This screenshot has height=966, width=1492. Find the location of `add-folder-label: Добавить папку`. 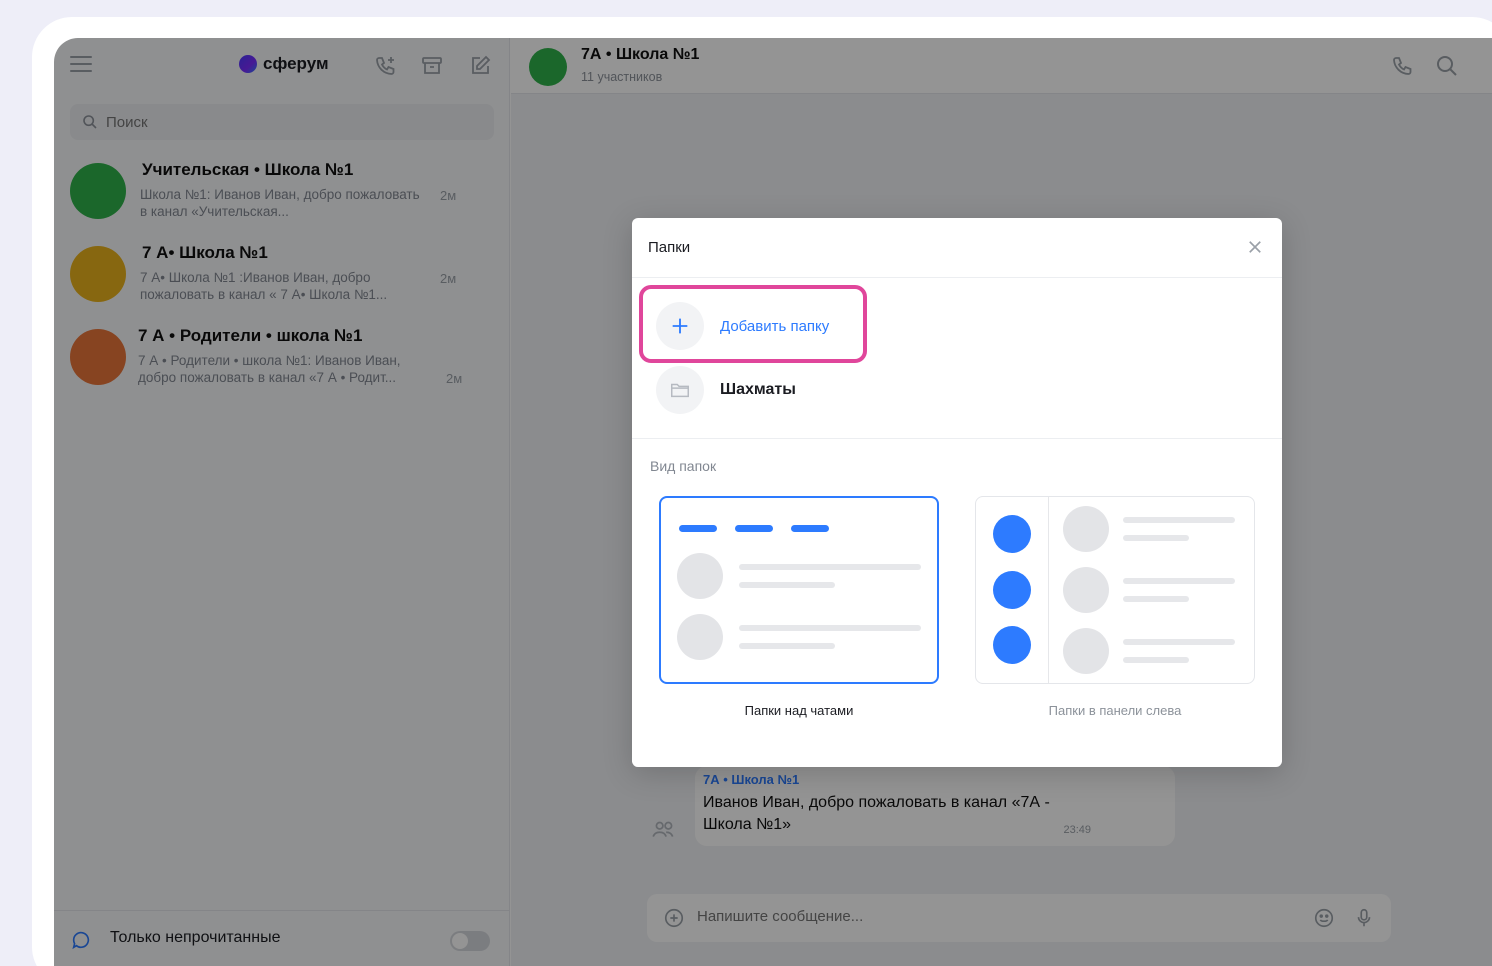

add-folder-label: Добавить папку is located at coordinates (775, 326).